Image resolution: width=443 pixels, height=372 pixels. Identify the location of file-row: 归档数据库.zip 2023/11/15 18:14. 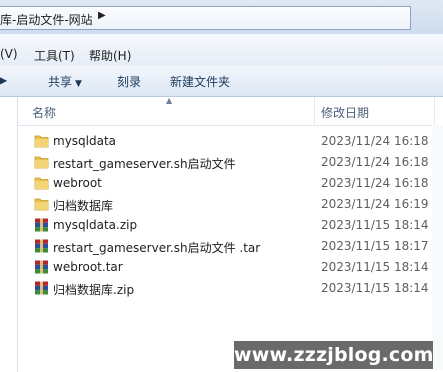
(230, 288).